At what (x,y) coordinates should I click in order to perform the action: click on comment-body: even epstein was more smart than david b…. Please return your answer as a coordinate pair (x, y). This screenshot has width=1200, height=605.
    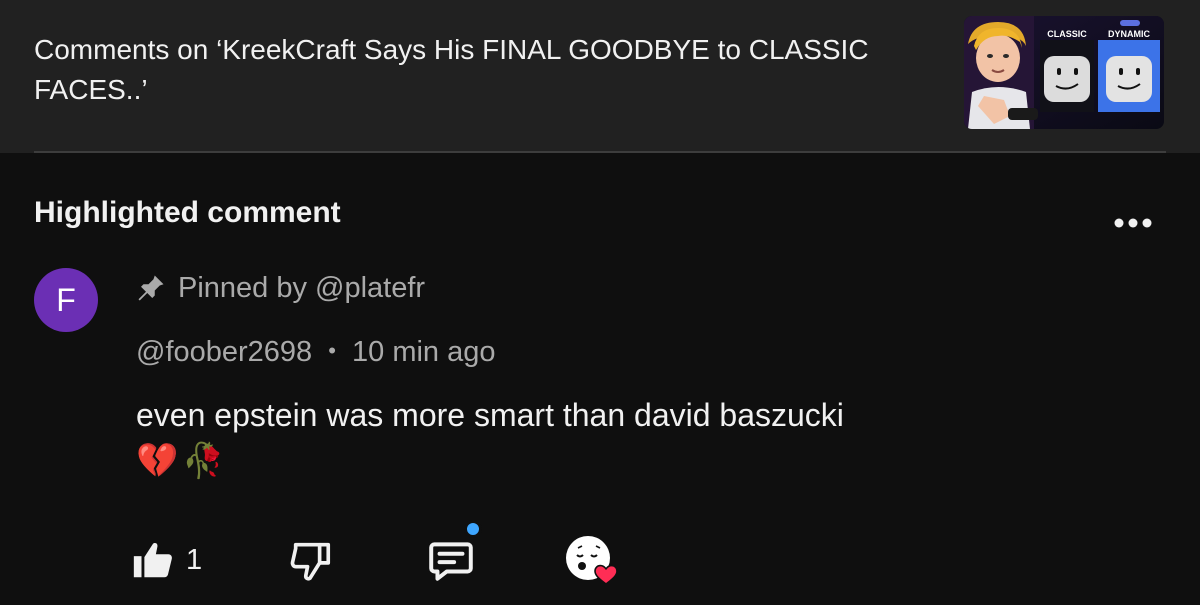
    Looking at the image, I should click on (490, 415).